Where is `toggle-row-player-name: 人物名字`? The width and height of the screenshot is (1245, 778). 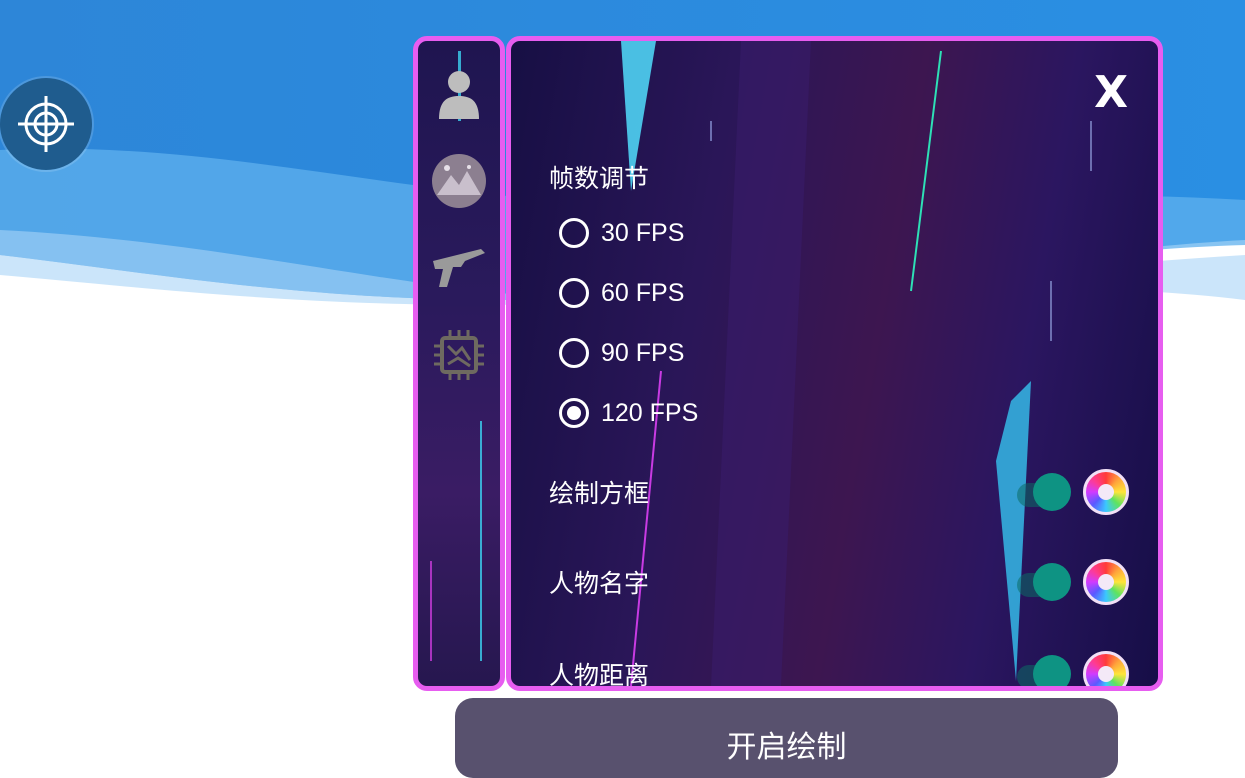 toggle-row-player-name: 人物名字 is located at coordinates (839, 582).